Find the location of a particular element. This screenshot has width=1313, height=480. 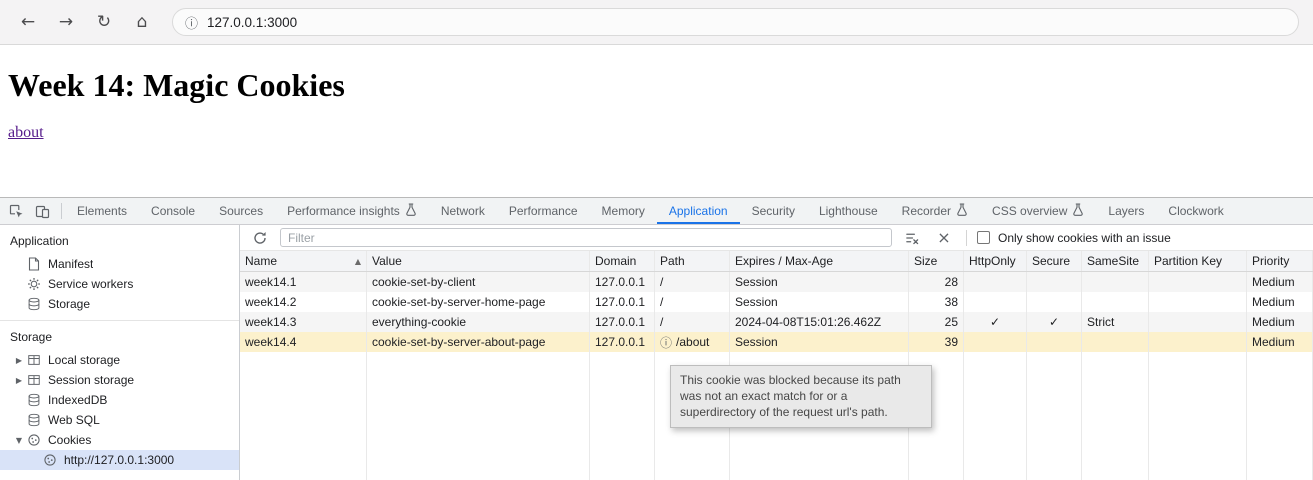

browser-toolbar: ← → ↻ ⌂ ⓘ 127.0.0.1:3000 is located at coordinates (656, 22).